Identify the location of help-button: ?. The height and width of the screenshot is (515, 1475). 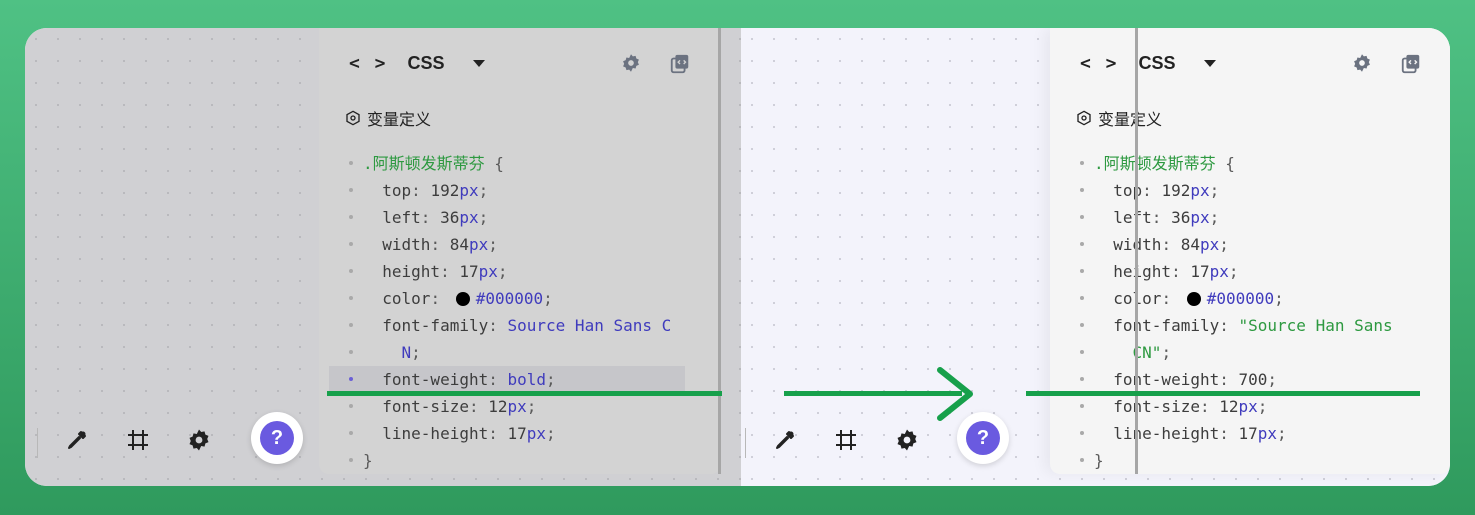
(277, 438).